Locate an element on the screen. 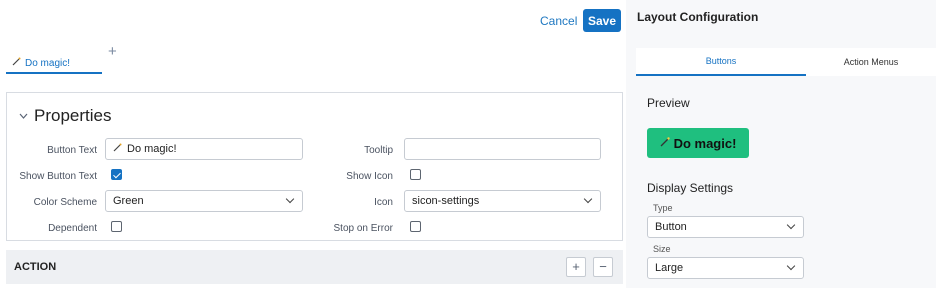 Image resolution: width=936 pixels, height=288 pixels. tab-label: Do magic! is located at coordinates (48, 63).